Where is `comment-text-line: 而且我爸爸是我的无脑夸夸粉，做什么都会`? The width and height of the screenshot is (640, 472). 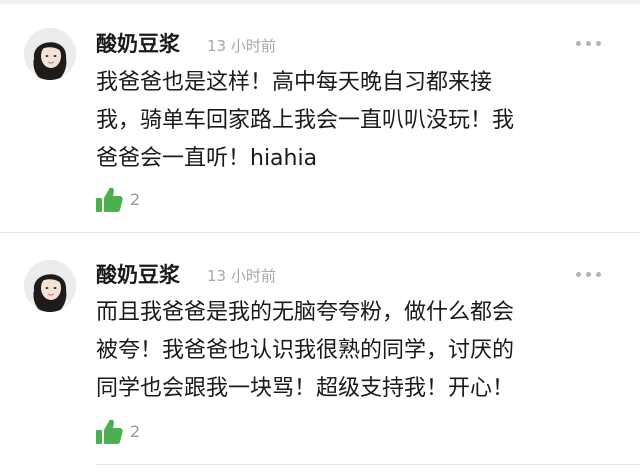 comment-text-line: 而且我爸爸是我的无脑夸夸粉，做什么都会 is located at coordinates (305, 312).